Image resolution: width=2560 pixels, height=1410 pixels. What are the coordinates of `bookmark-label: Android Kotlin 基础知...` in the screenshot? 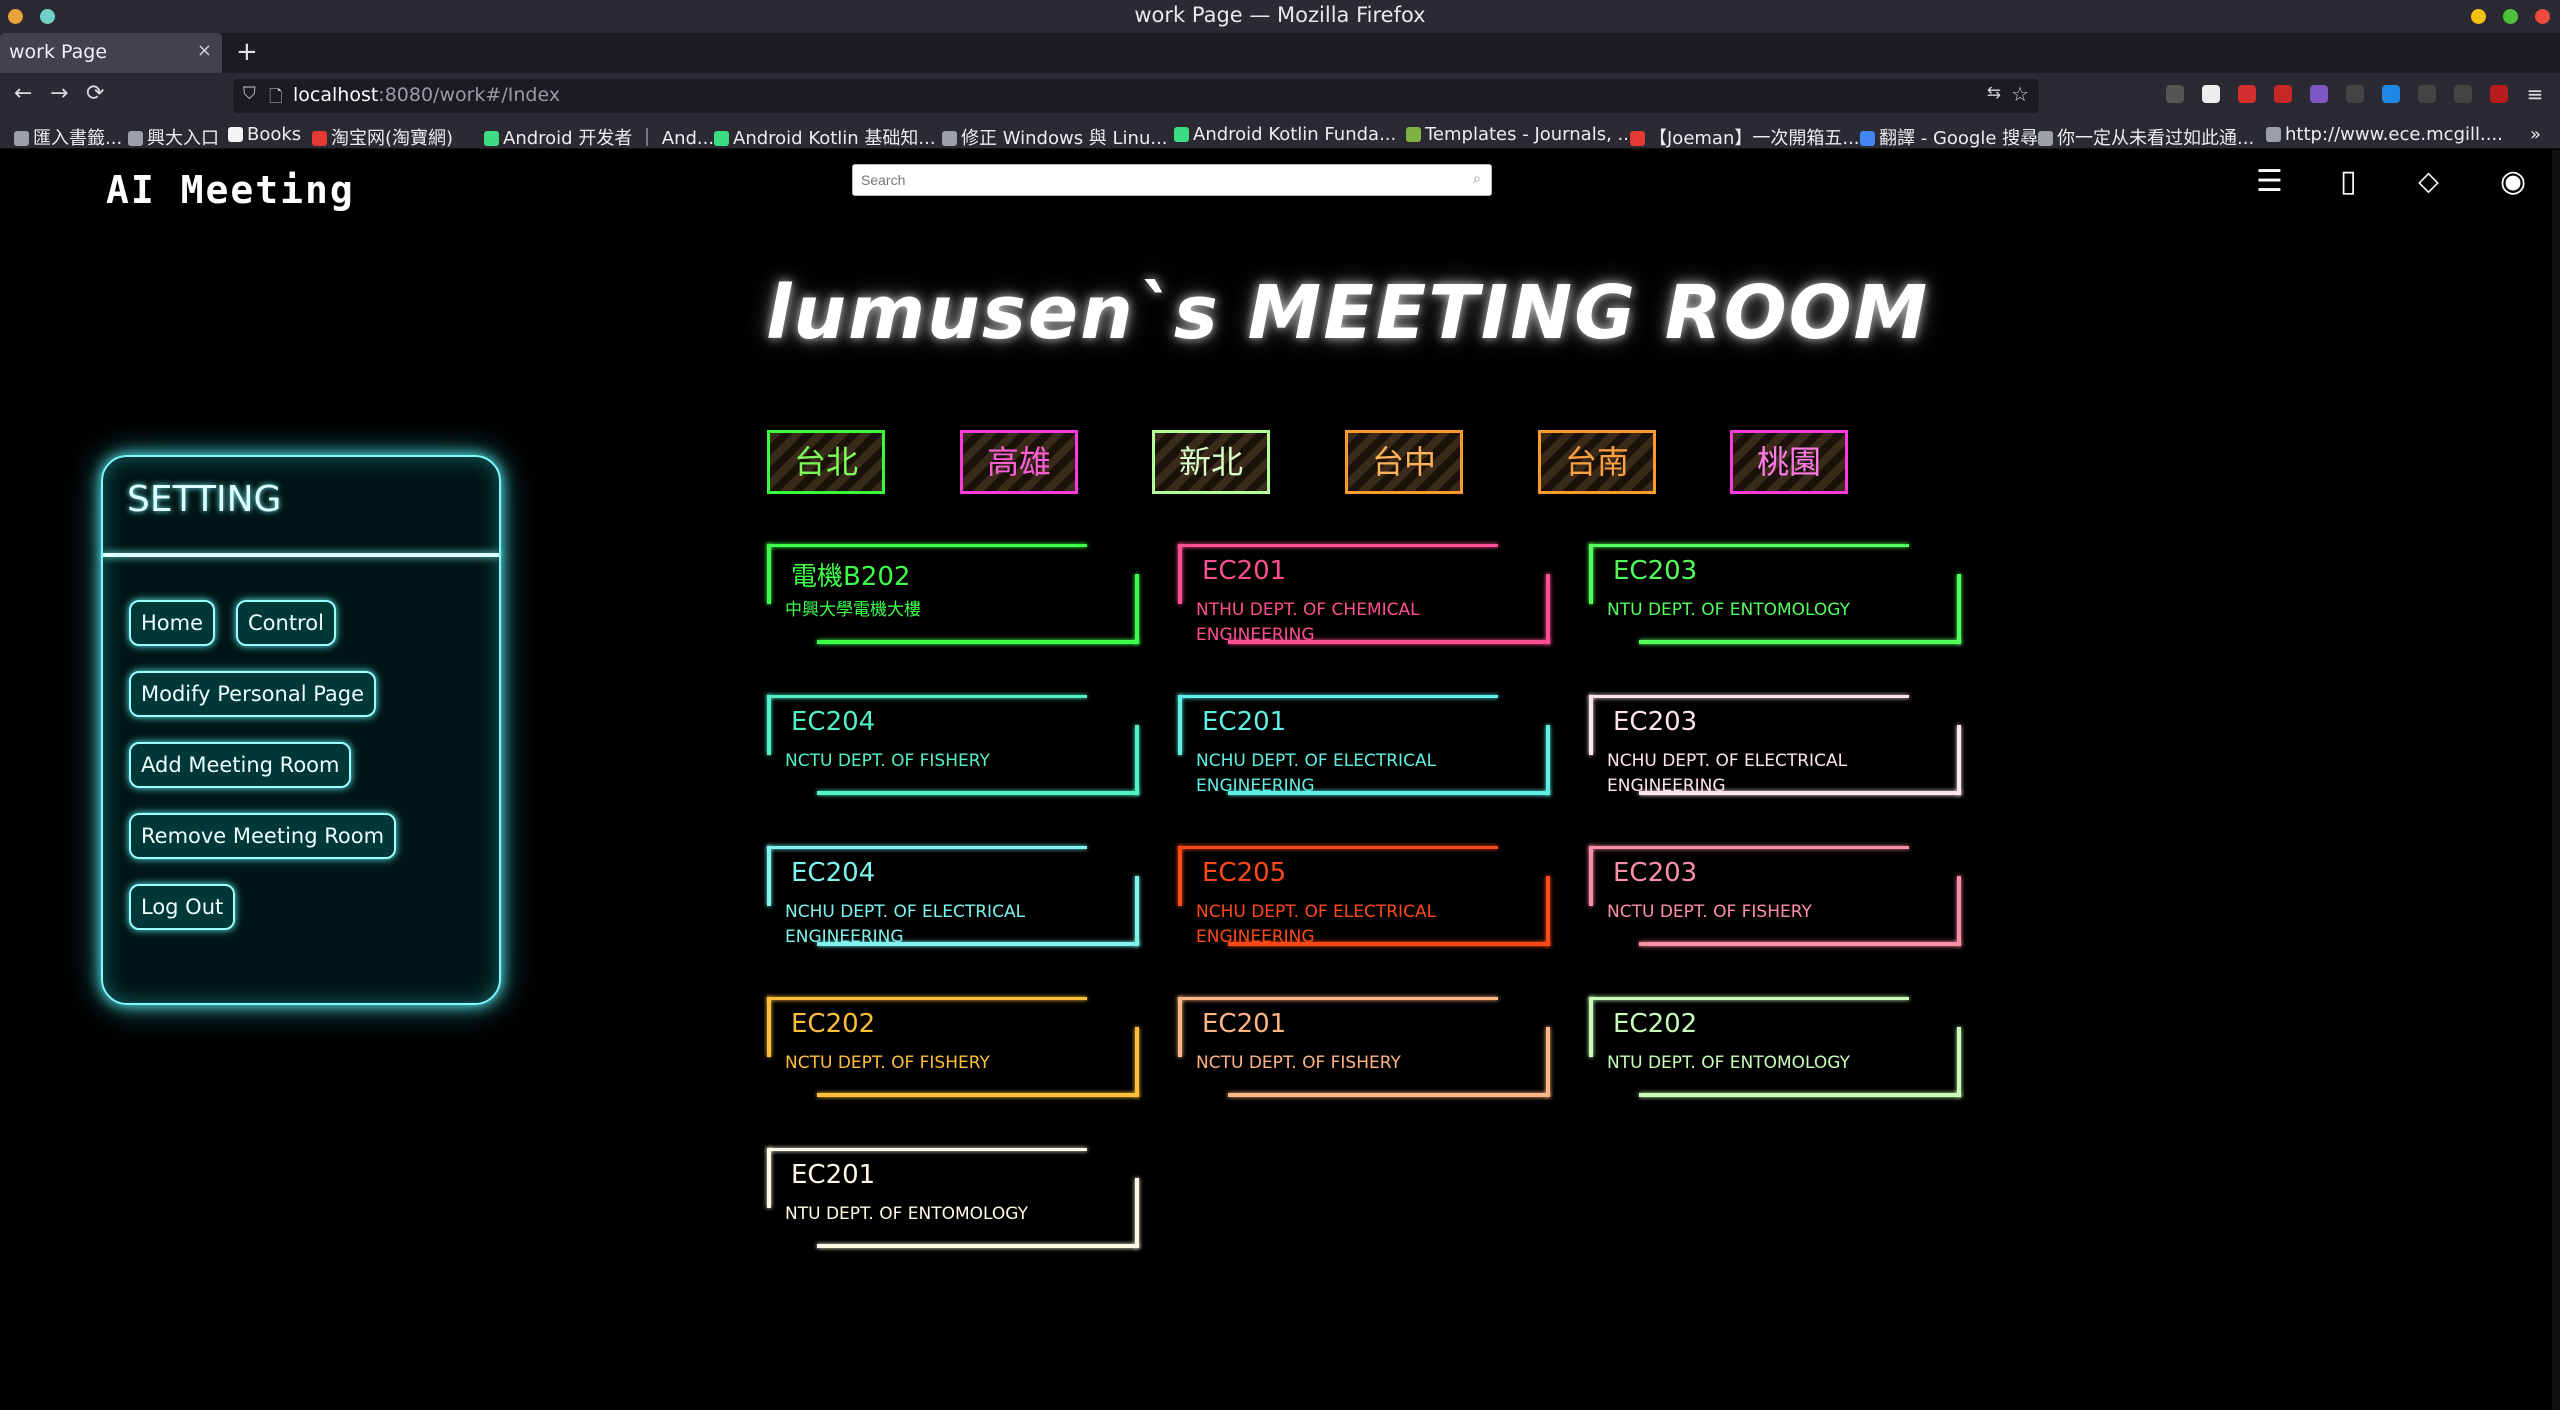 It's located at (834, 138).